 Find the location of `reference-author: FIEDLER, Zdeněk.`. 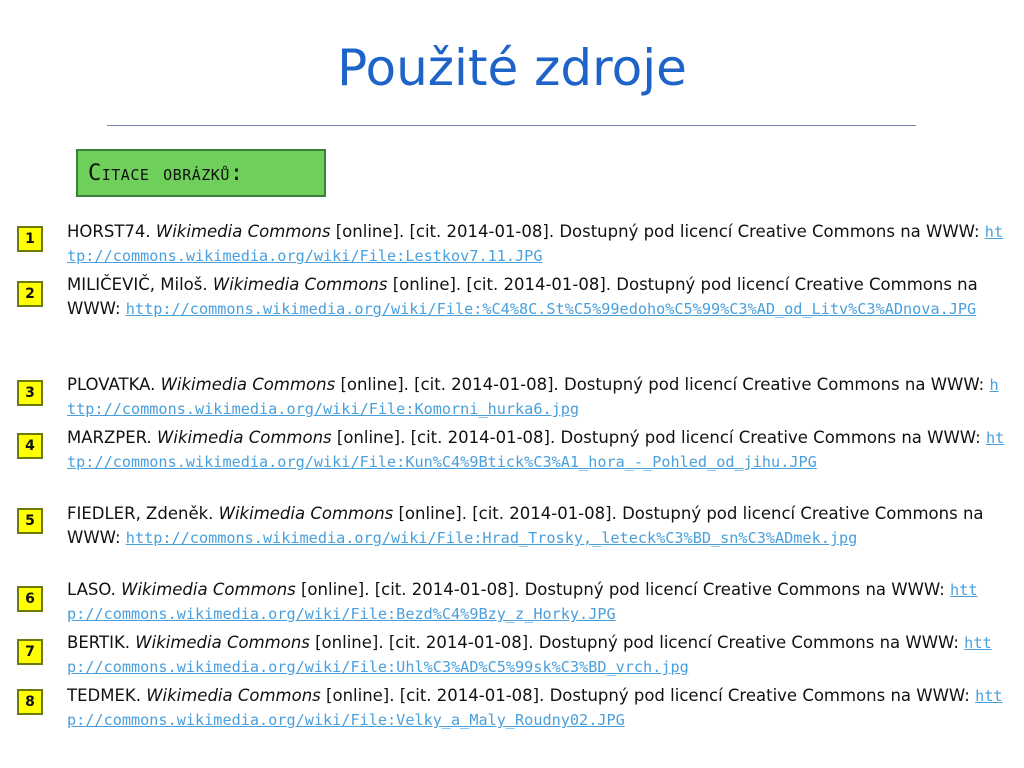

reference-author: FIEDLER, Zdeněk. is located at coordinates (140, 513).